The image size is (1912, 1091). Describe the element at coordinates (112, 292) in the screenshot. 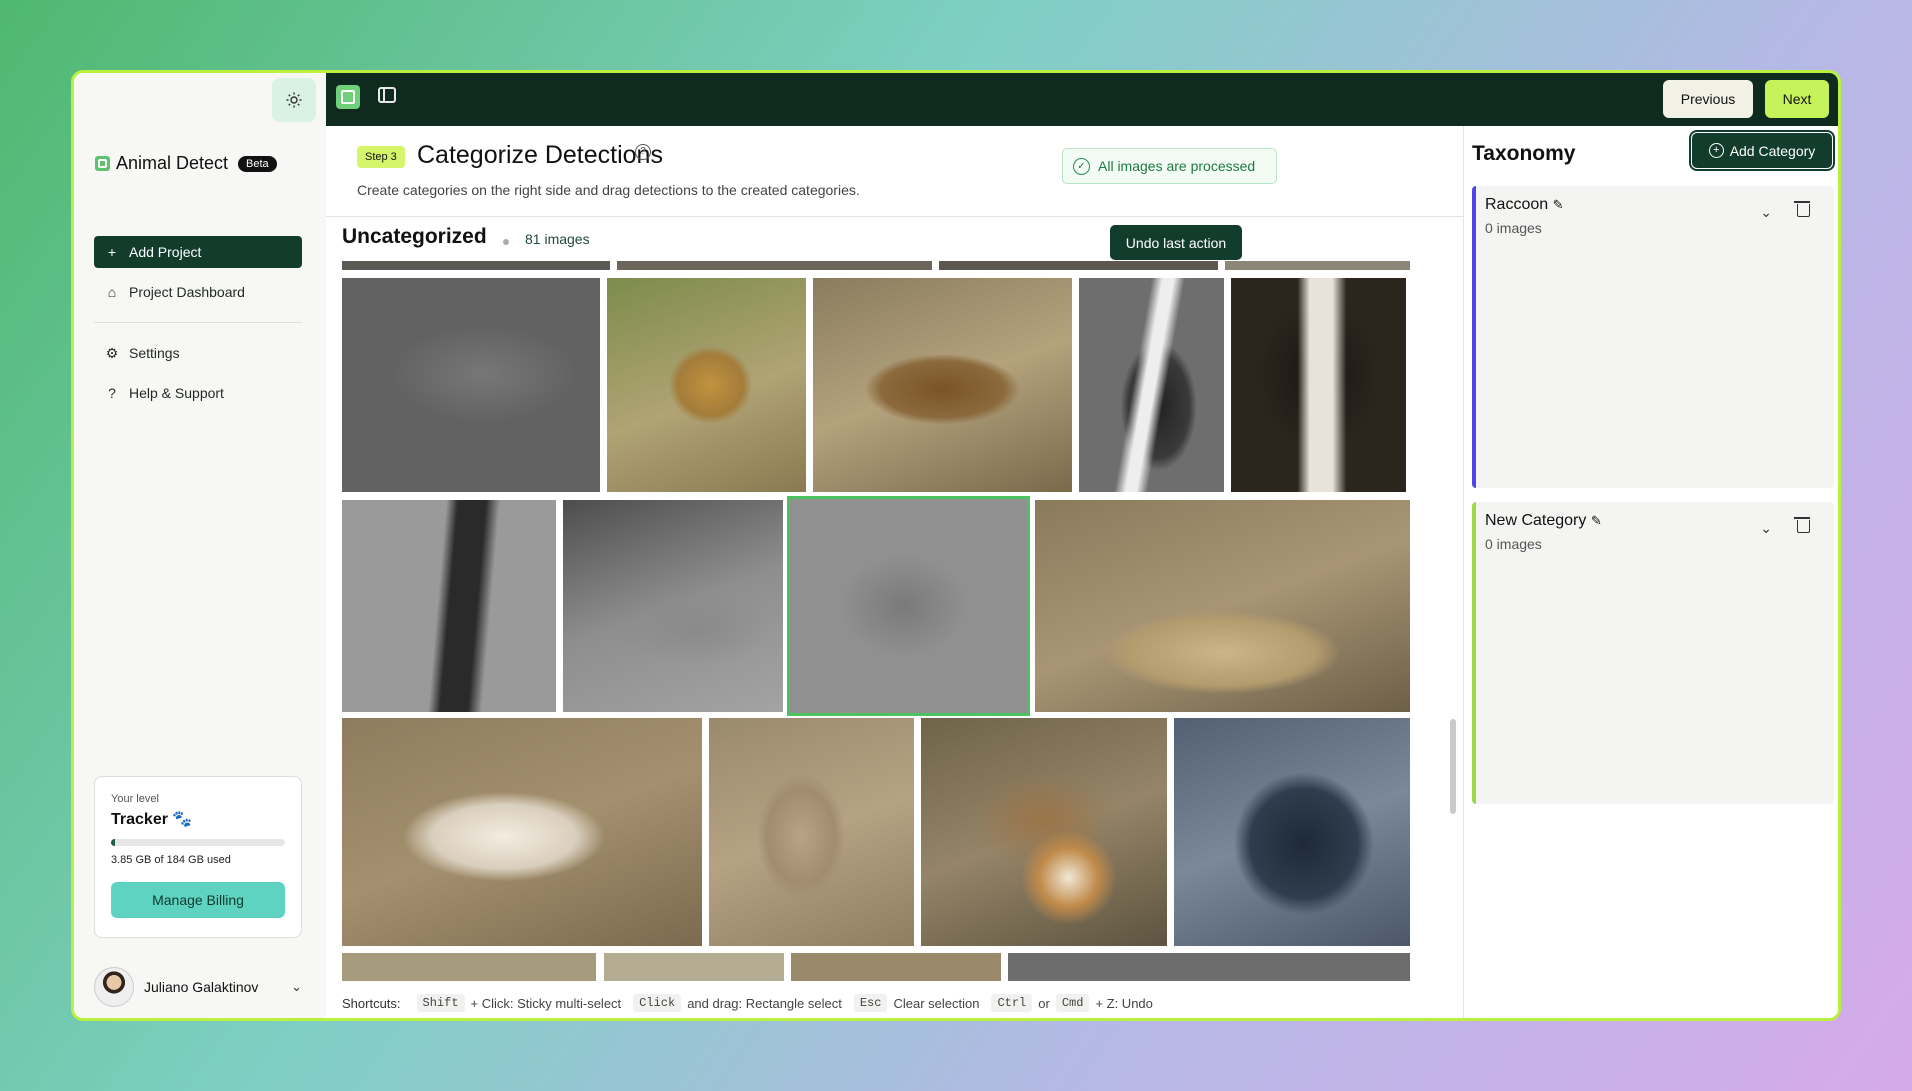

I see `home-icon: ⌂` at that location.